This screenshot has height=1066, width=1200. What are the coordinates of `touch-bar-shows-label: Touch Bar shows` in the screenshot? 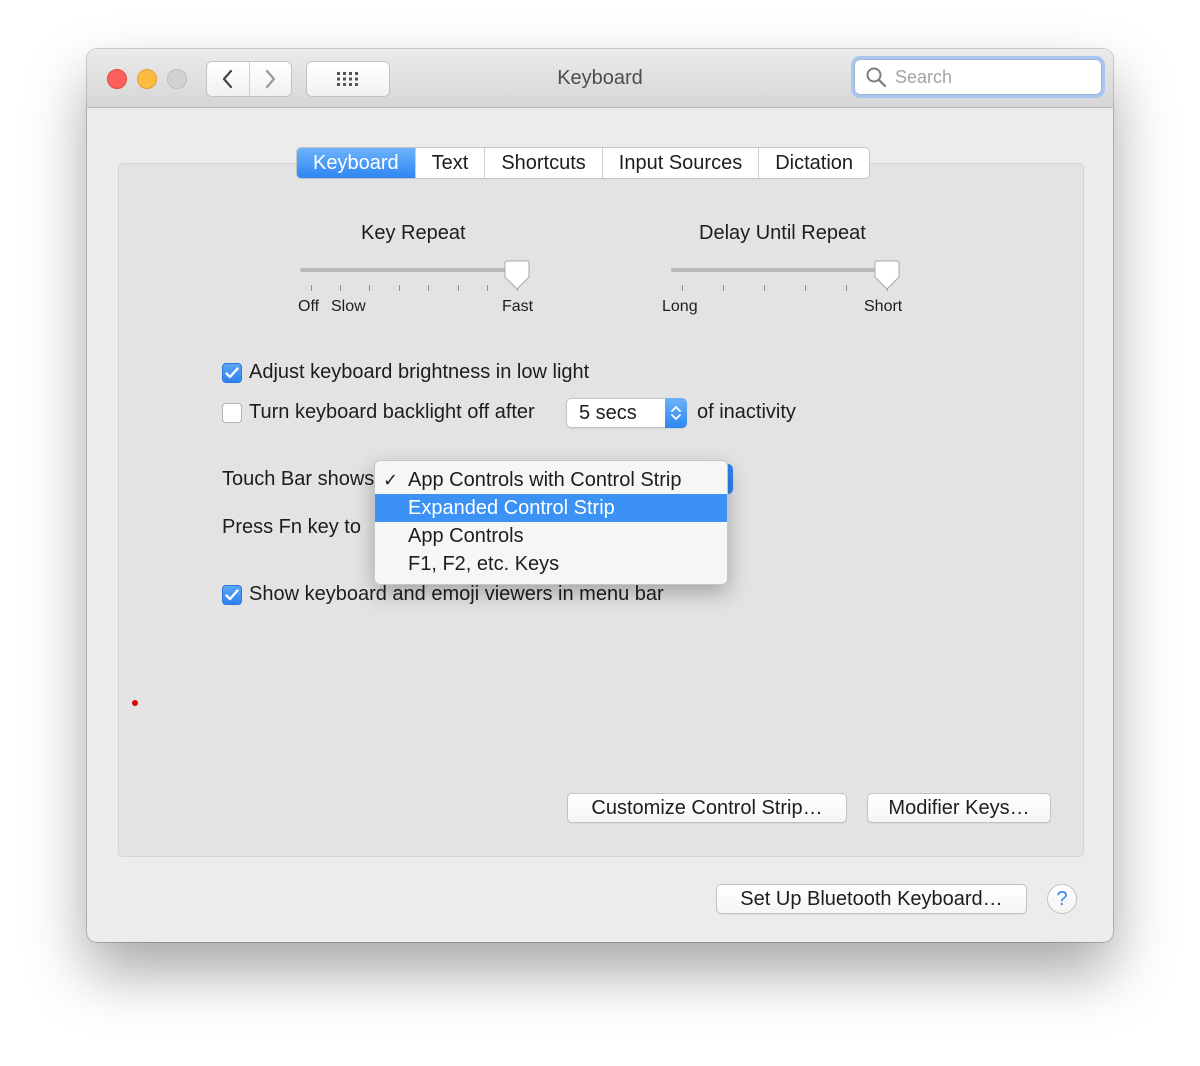 It's located at (298, 479).